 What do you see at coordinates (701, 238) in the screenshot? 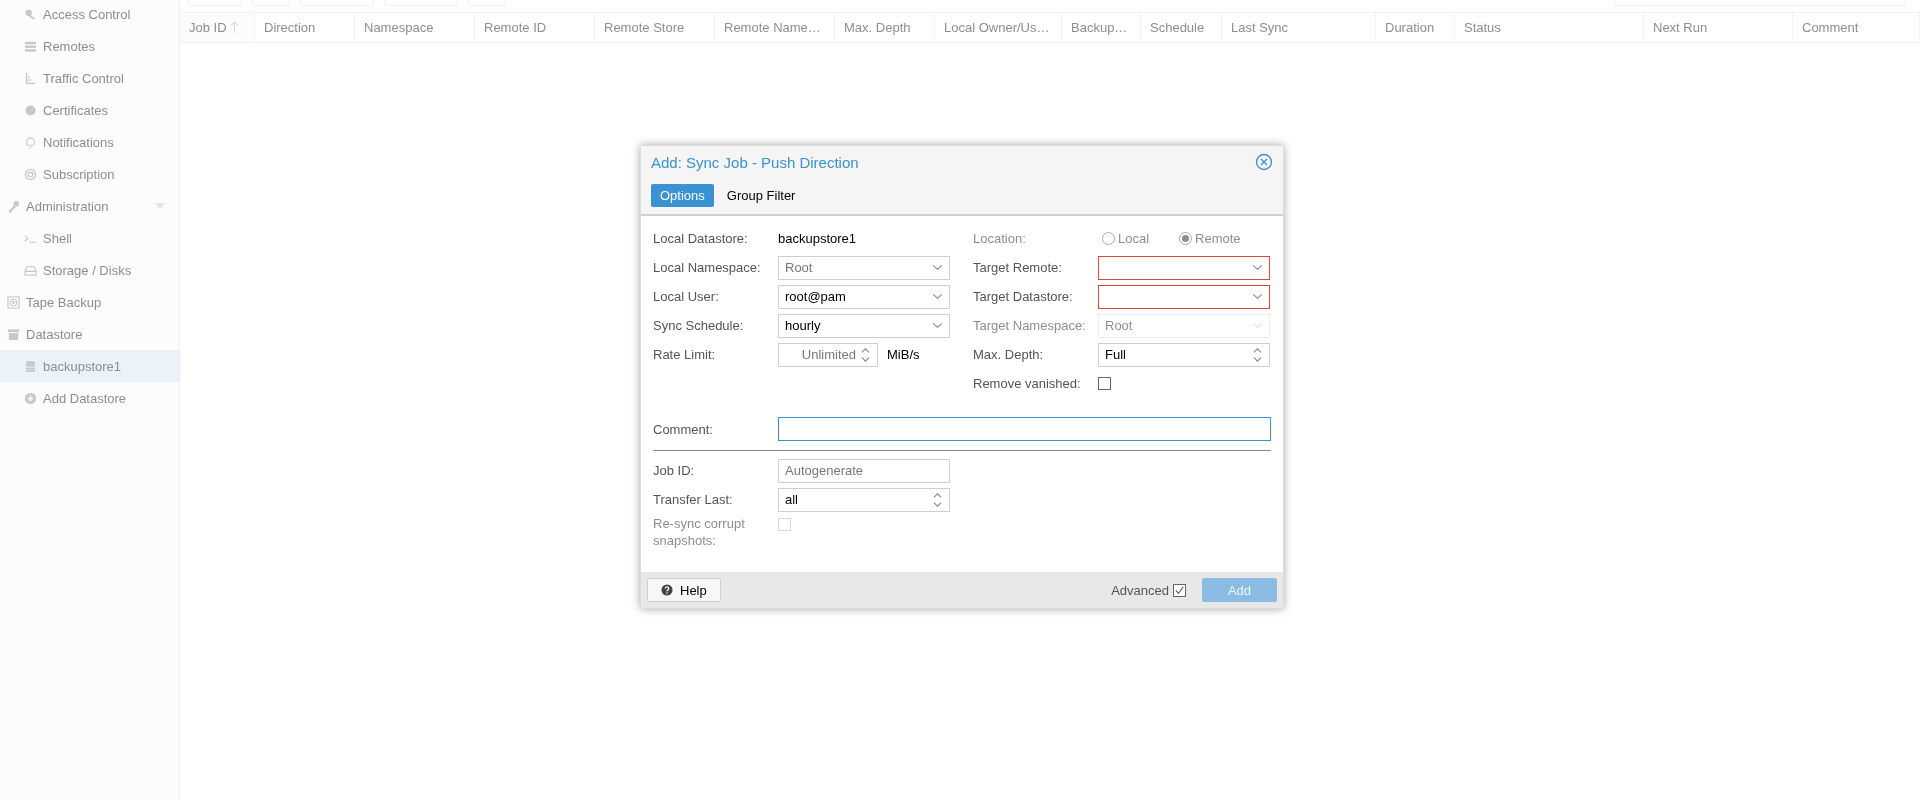
I see `field-label: Local Datastore:` at bounding box center [701, 238].